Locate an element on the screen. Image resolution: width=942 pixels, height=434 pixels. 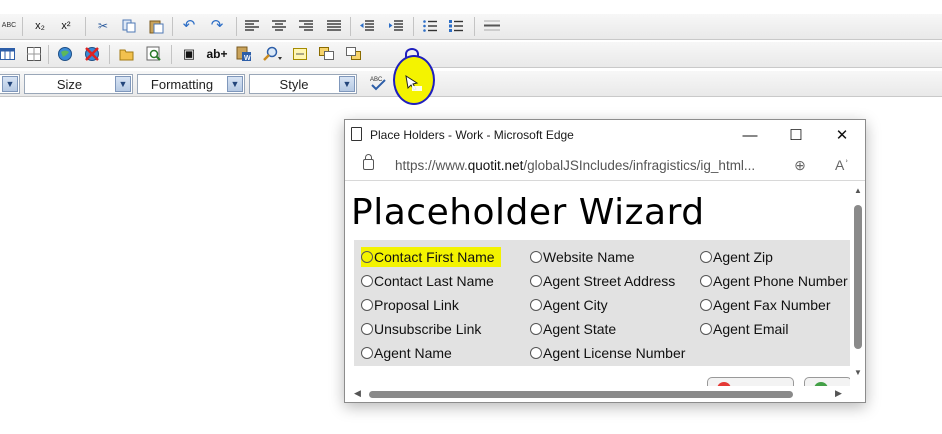
open-folder-icon is located at coordinates (127, 54).